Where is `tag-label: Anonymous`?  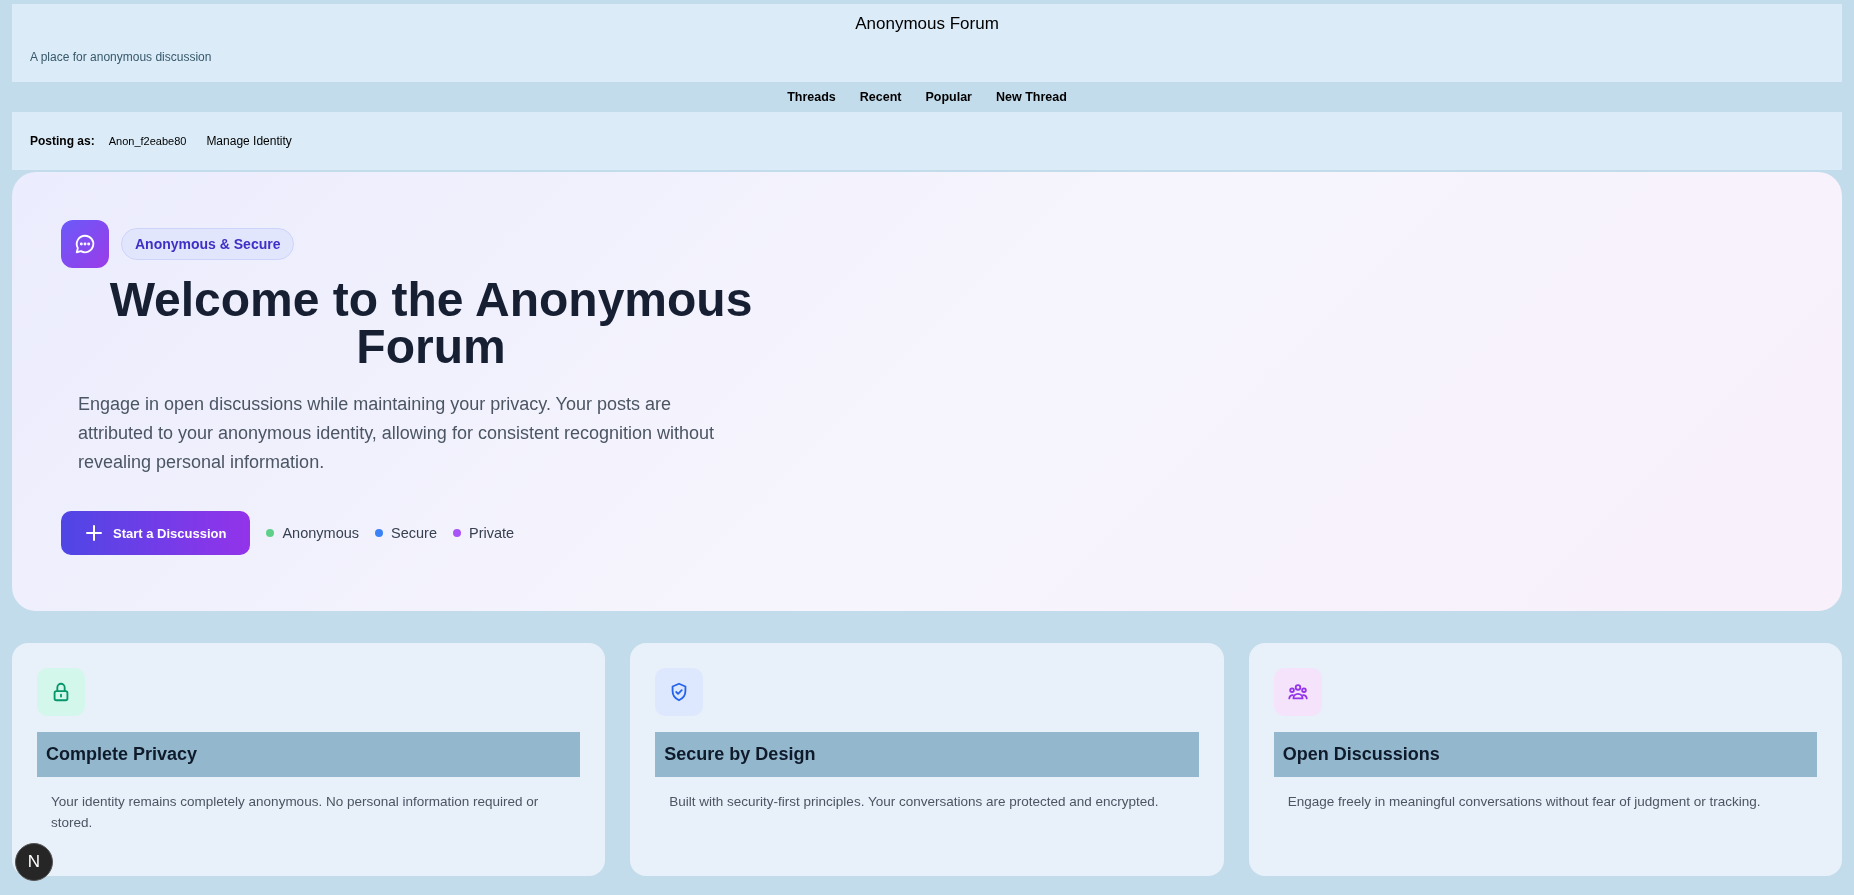 tag-label: Anonymous is located at coordinates (320, 533).